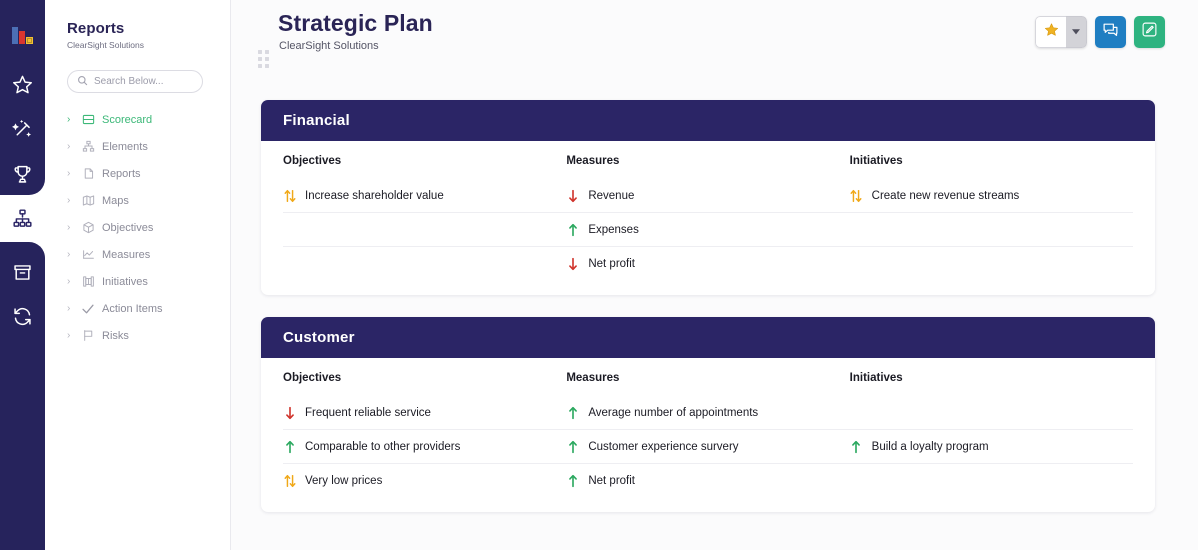 The height and width of the screenshot is (550, 1198). Describe the element at coordinates (714, 50) in the screenshot. I see `page-header: Strategic Plan ClearSight Solutions` at that location.